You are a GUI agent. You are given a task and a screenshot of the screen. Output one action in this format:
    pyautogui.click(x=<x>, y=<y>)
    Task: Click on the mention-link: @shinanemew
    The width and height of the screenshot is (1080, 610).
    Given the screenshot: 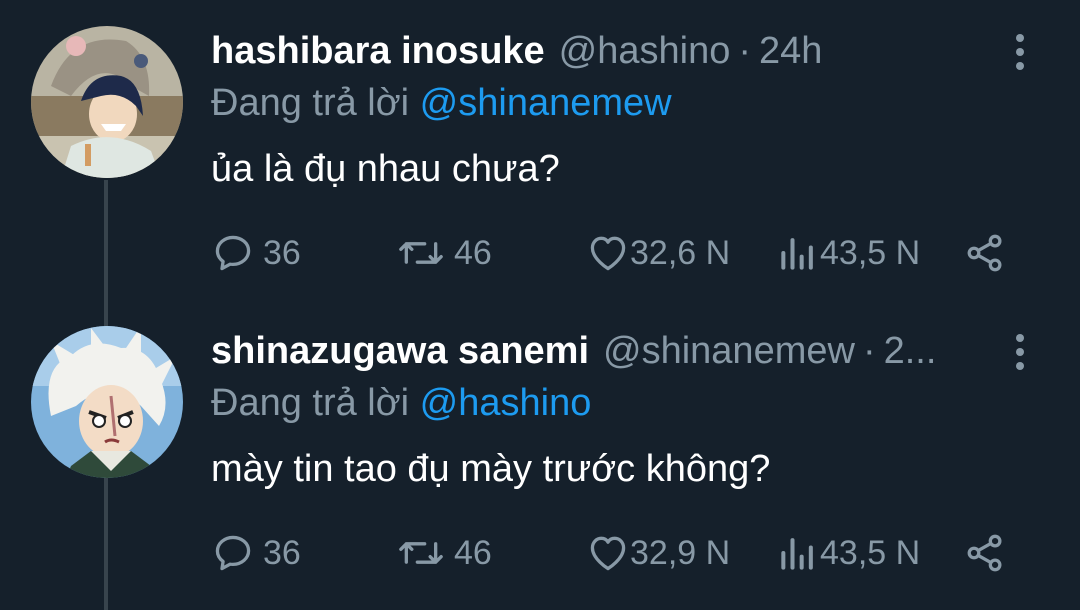 What is the action you would take?
    pyautogui.click(x=546, y=103)
    